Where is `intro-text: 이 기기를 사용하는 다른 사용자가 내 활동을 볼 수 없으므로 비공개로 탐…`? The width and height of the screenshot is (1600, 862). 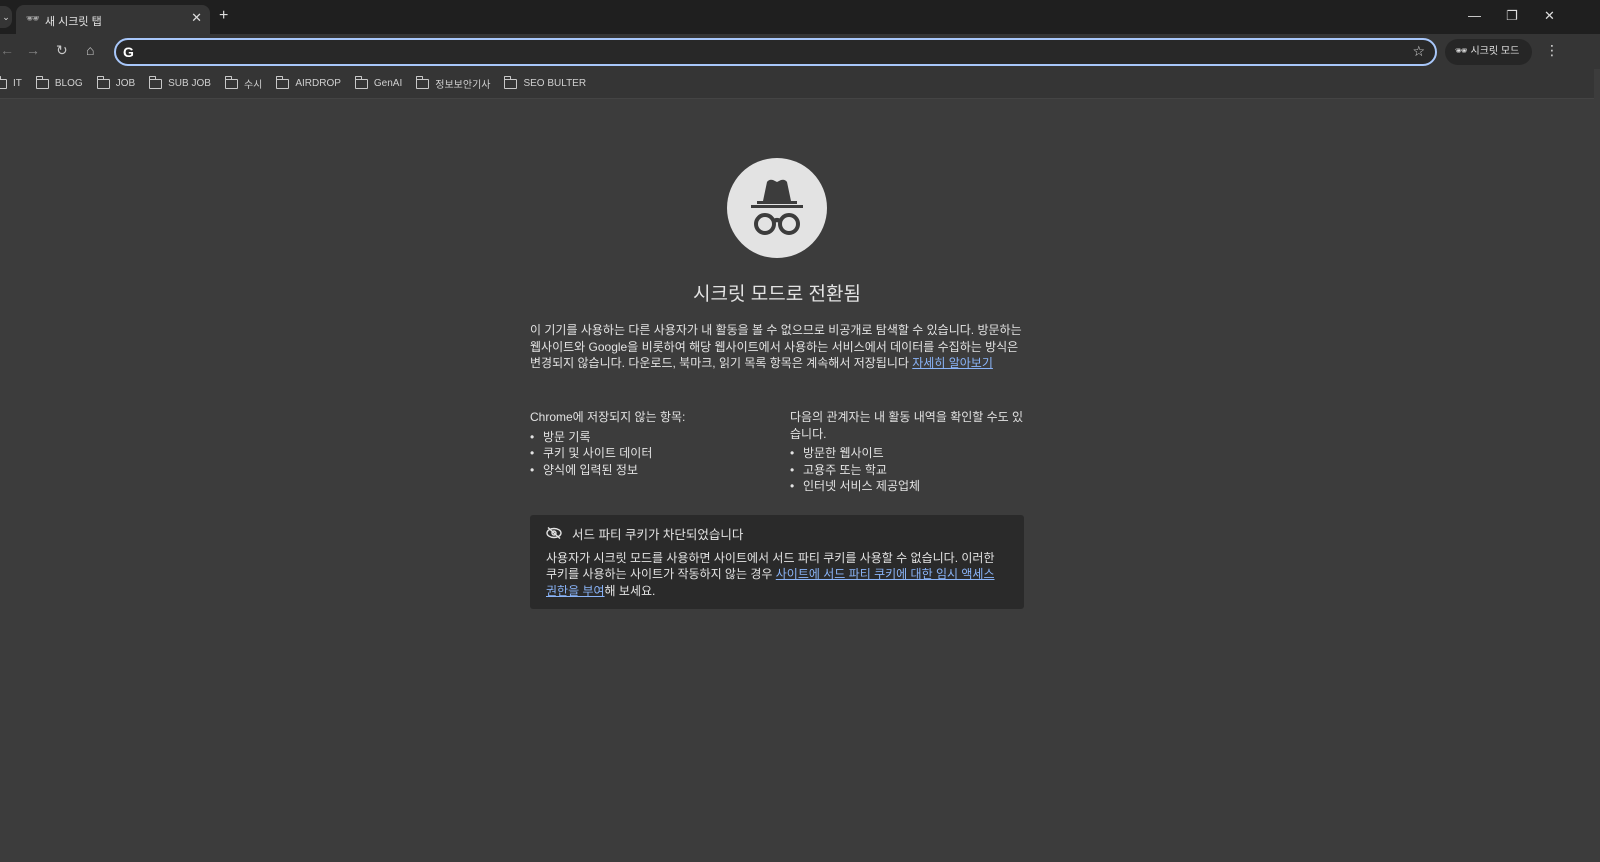
intro-text: 이 기기를 사용하는 다른 사용자가 내 활동을 볼 수 없으므로 비공개로 탐… is located at coordinates (777, 347).